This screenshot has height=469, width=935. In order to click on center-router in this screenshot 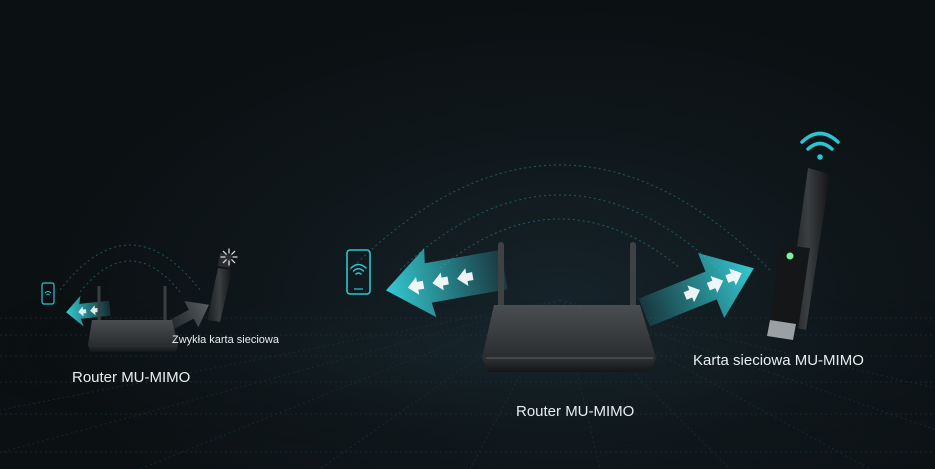, I will do `click(569, 307)`.